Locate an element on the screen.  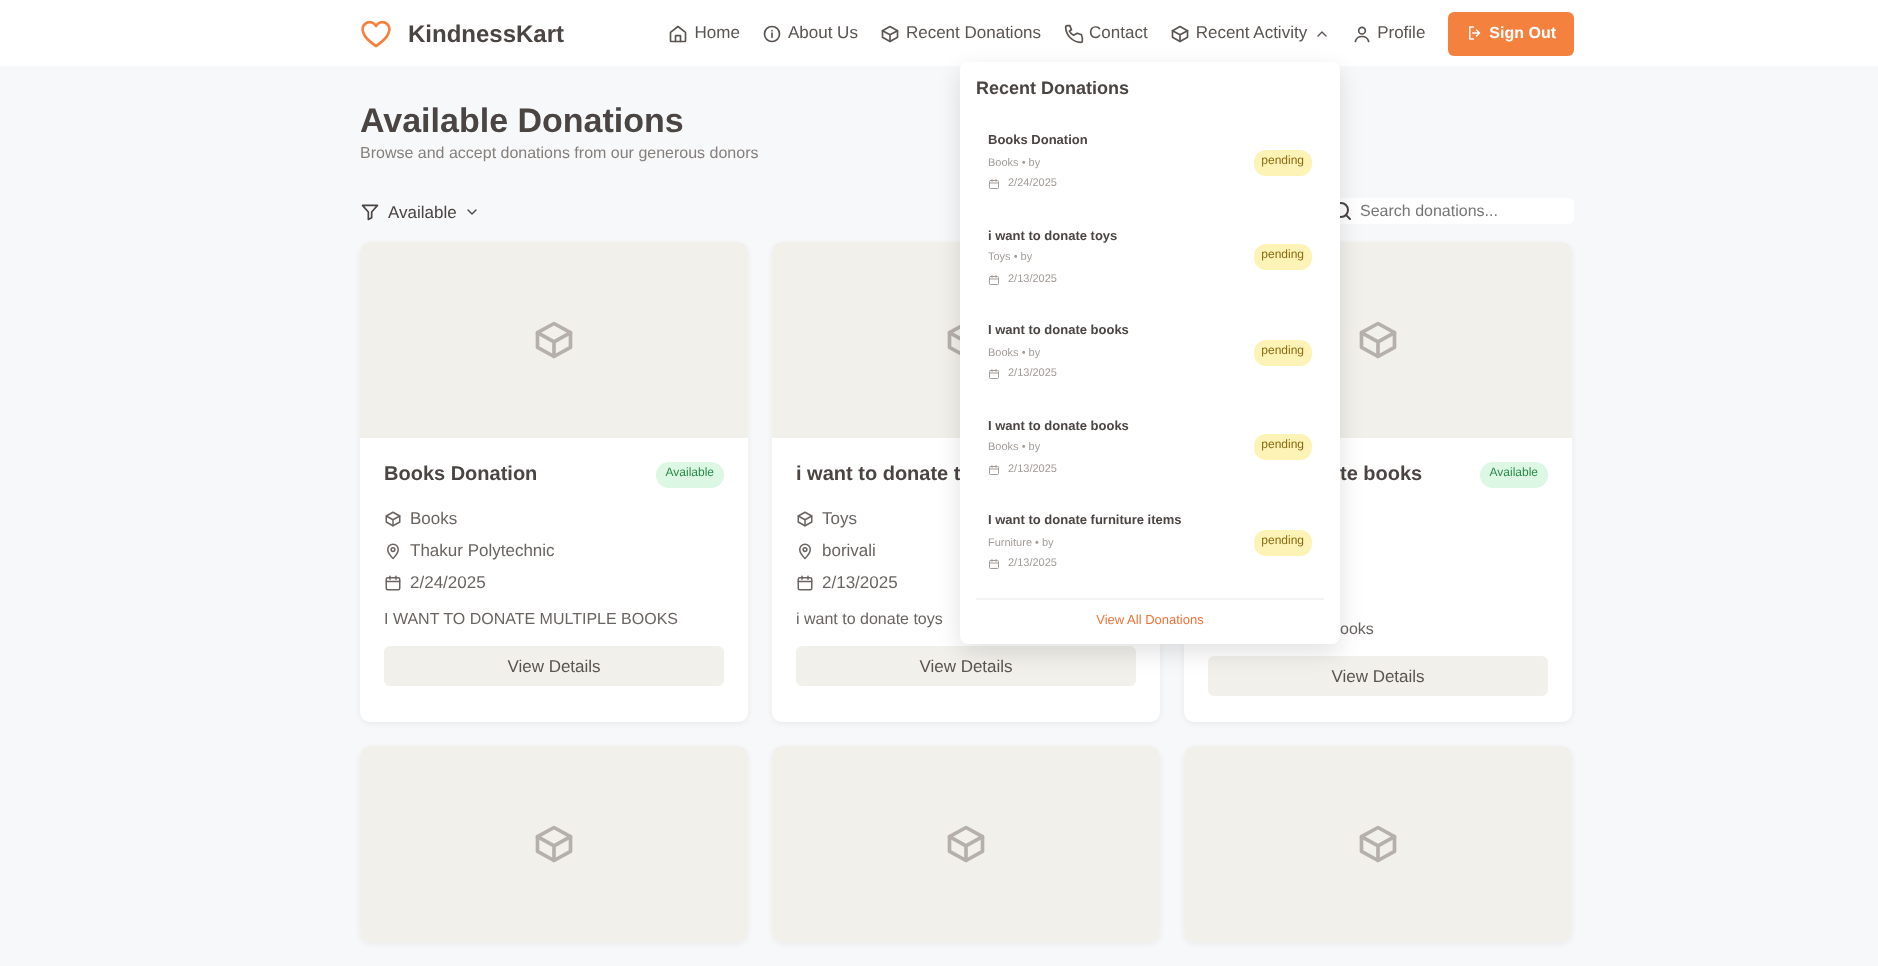
info-icon is located at coordinates (771, 33).